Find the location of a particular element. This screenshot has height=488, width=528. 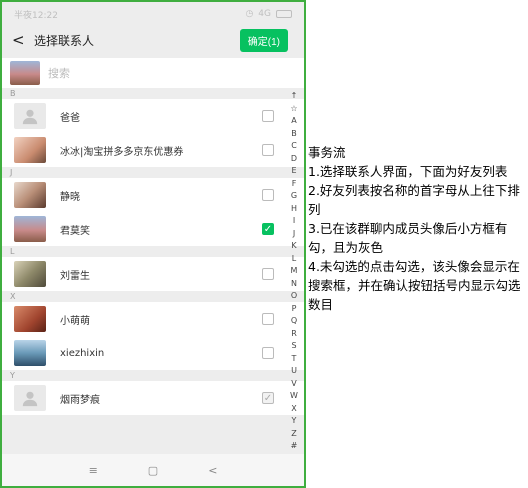

status-bar: 半夜12:22 ◷ 4G is located at coordinates (153, 14).